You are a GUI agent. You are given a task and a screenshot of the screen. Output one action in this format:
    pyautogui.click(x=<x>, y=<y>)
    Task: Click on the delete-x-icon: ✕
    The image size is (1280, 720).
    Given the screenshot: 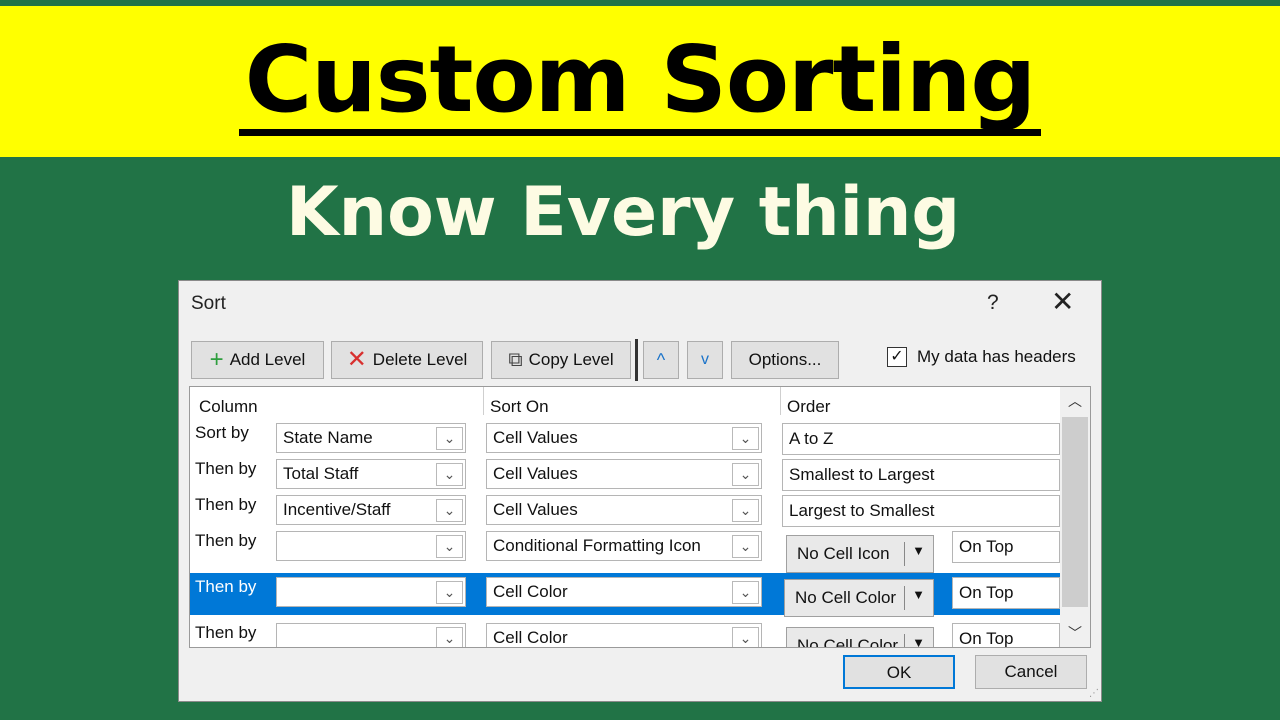 What is the action you would take?
    pyautogui.click(x=356, y=359)
    